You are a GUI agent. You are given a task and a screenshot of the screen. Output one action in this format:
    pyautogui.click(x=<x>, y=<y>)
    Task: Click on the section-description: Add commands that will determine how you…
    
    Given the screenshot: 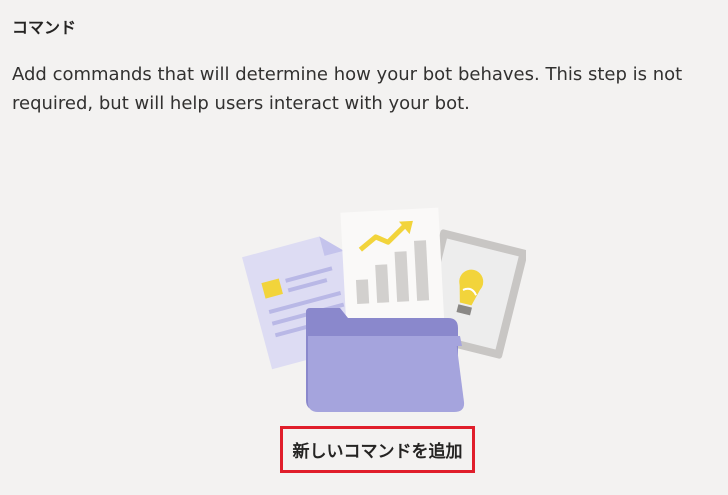 What is the action you would take?
    pyautogui.click(x=347, y=89)
    